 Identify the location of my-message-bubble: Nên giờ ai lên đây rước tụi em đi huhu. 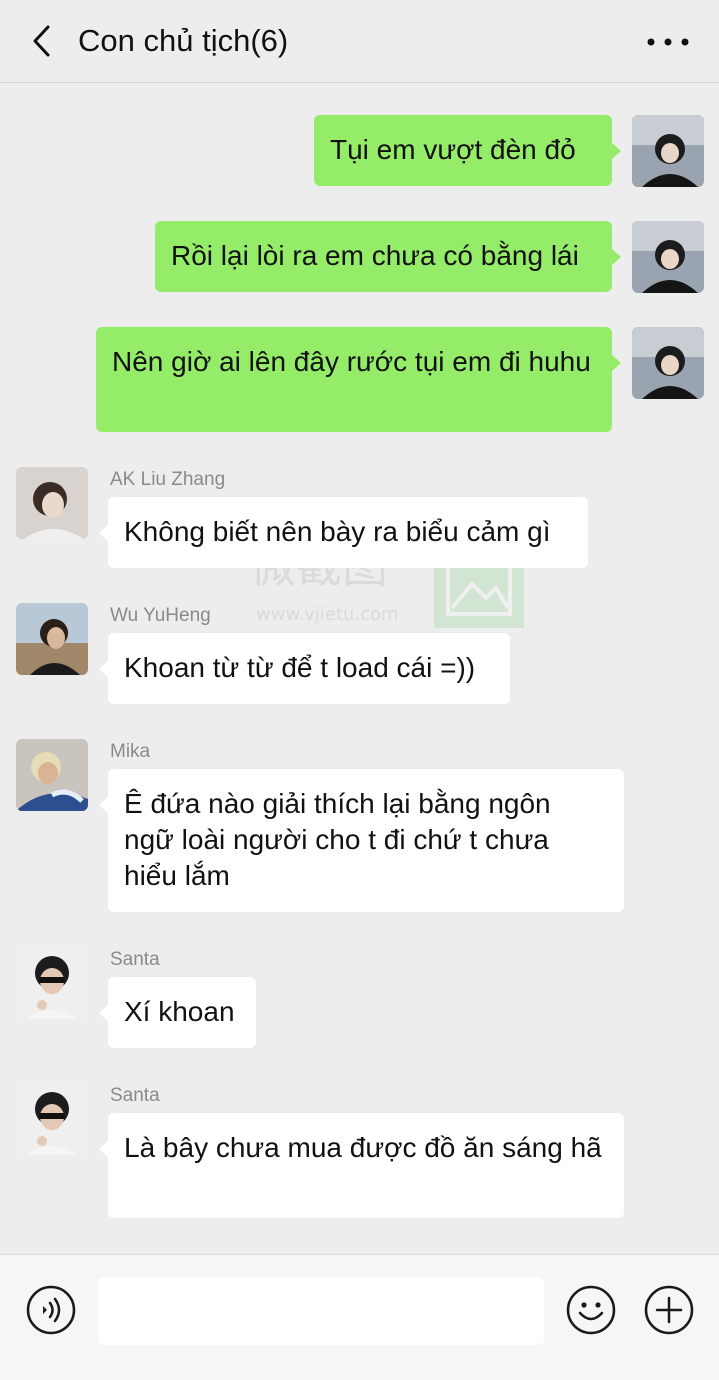
(358, 379).